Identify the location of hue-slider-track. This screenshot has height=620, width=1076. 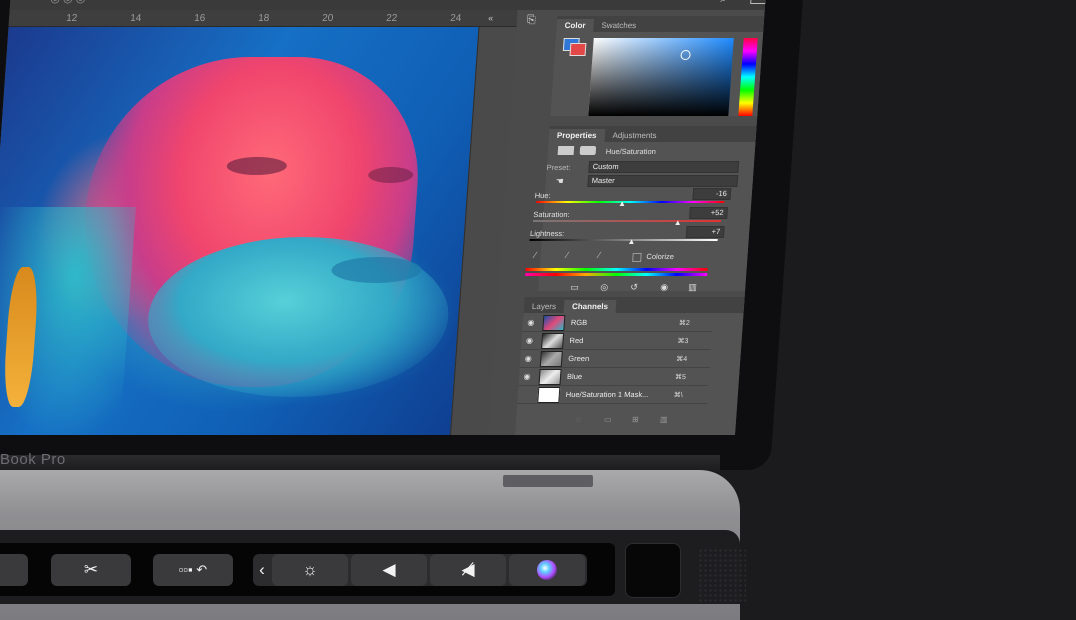
(630, 202).